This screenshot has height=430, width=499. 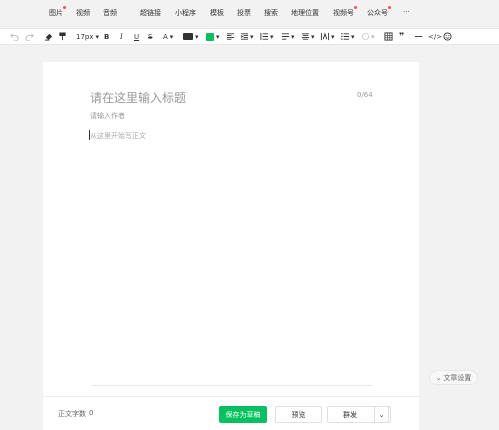 What do you see at coordinates (106, 37) in the screenshot?
I see `bold-button: B` at bounding box center [106, 37].